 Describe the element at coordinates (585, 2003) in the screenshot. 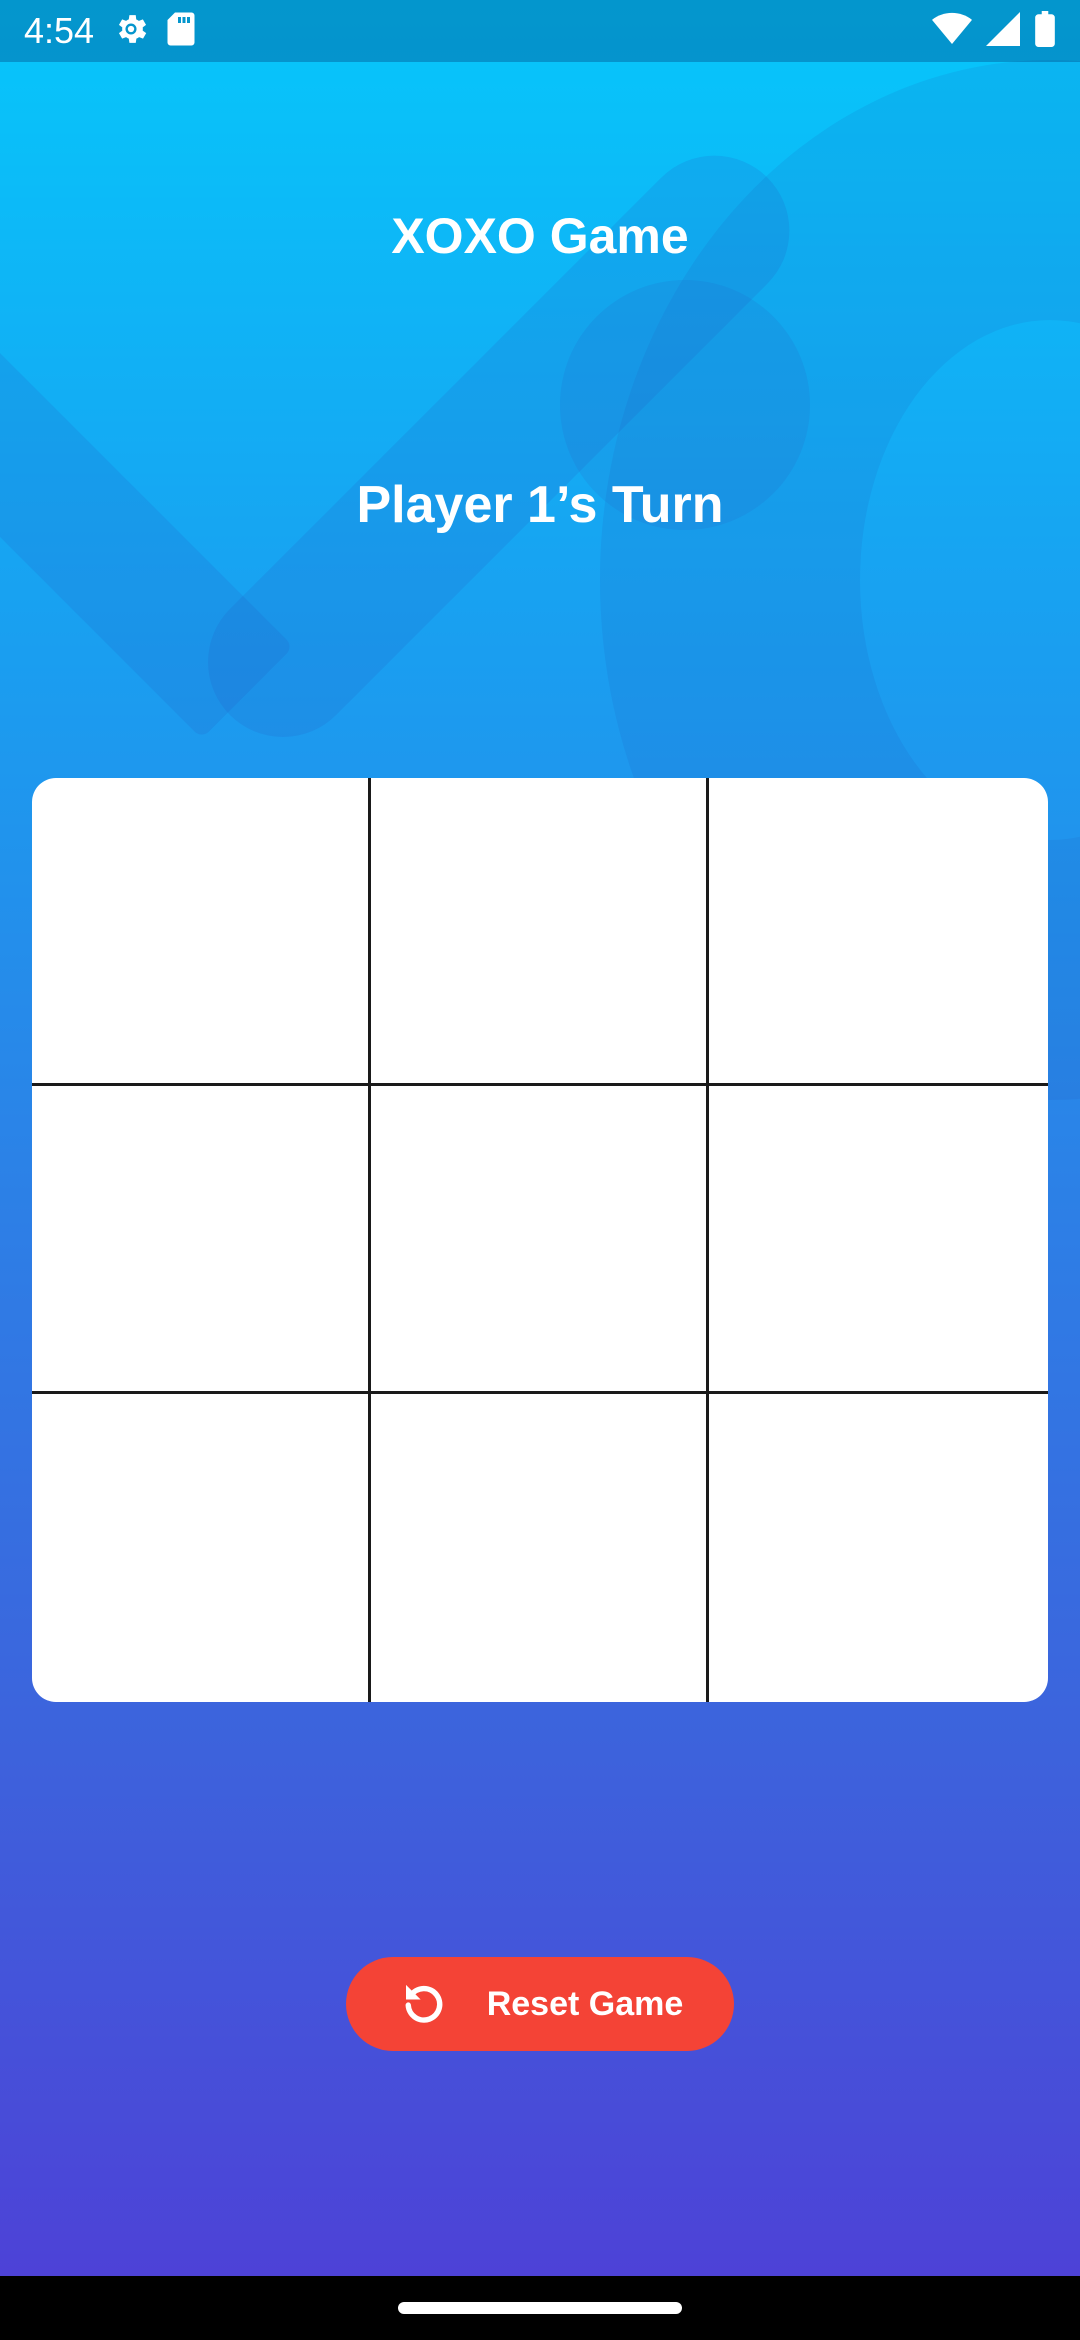

I see `reset-game-label: Reset Game` at that location.